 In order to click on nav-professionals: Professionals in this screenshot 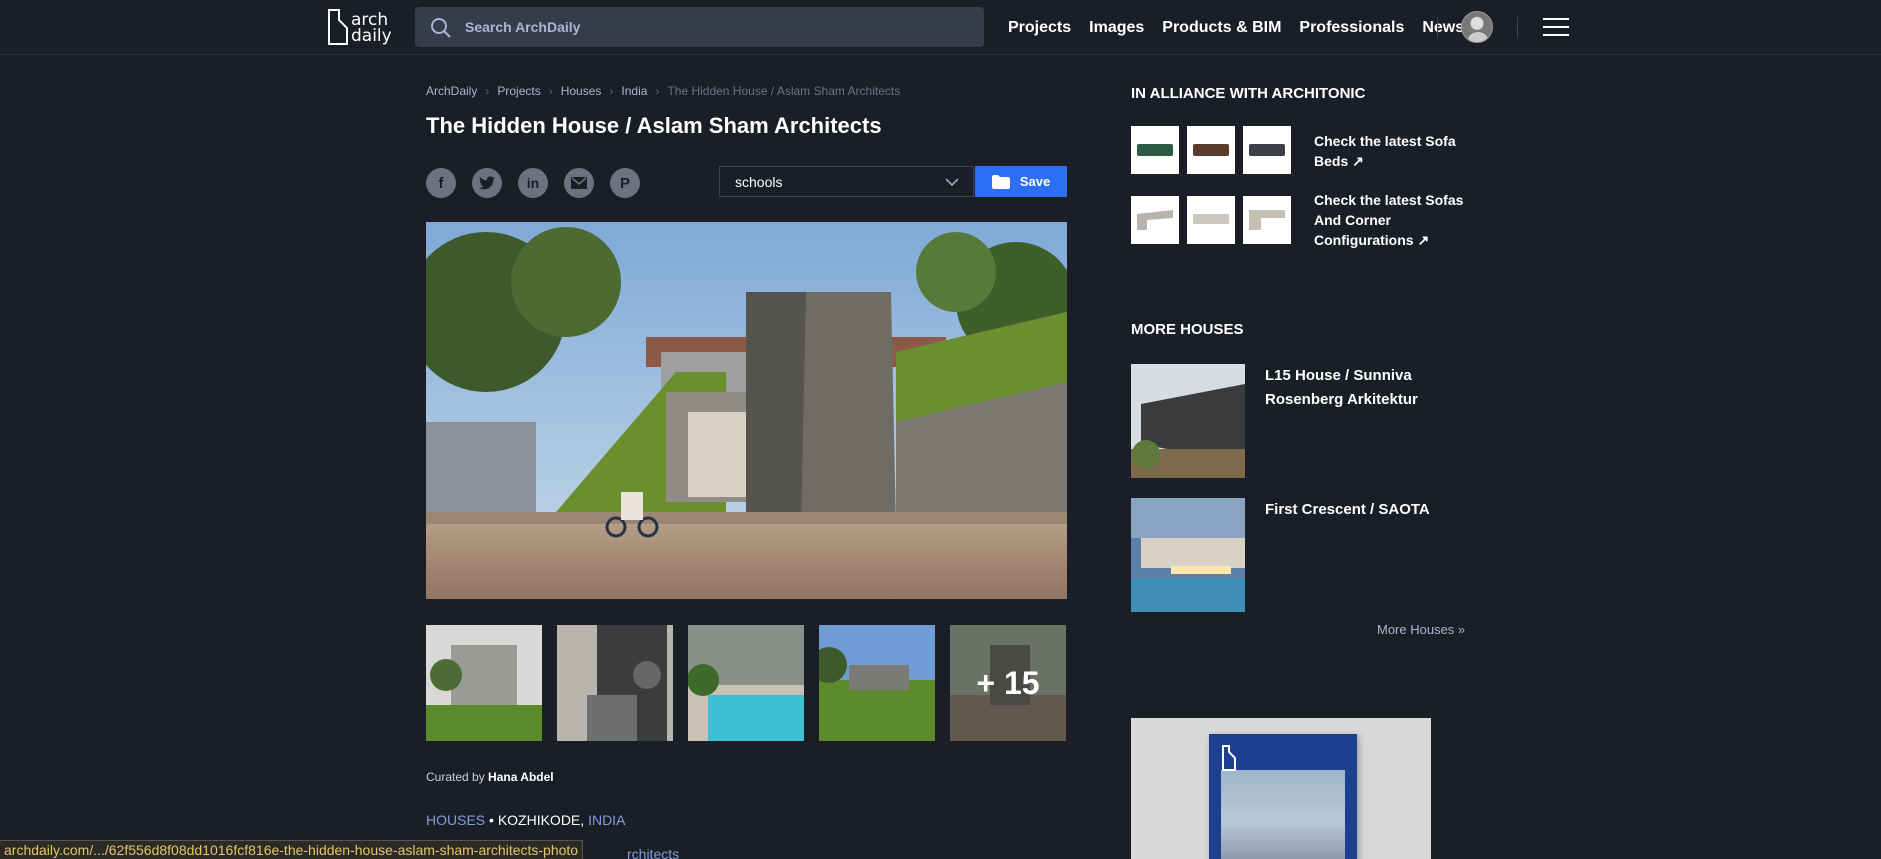, I will do `click(1351, 28)`.